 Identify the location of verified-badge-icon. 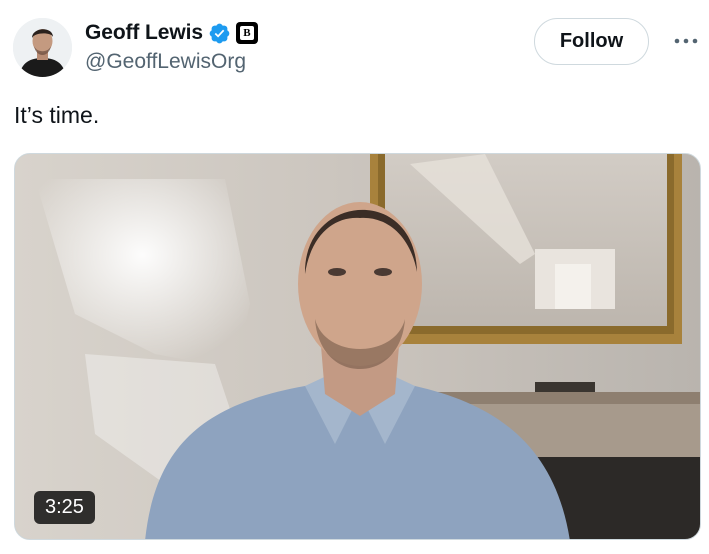
(219, 33).